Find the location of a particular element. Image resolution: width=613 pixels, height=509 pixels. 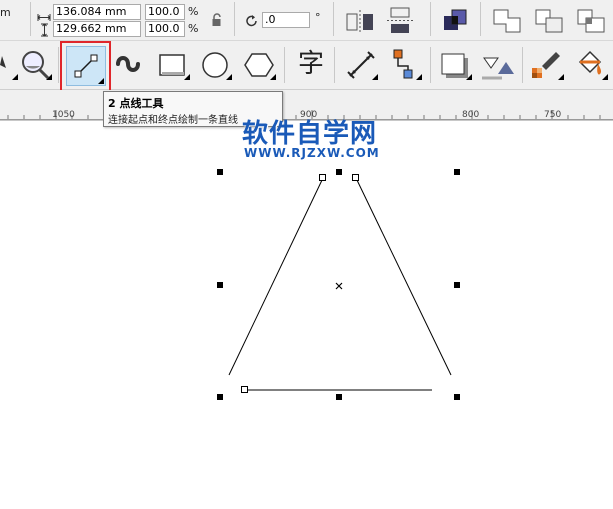

selection-handle-top-right is located at coordinates (457, 172).